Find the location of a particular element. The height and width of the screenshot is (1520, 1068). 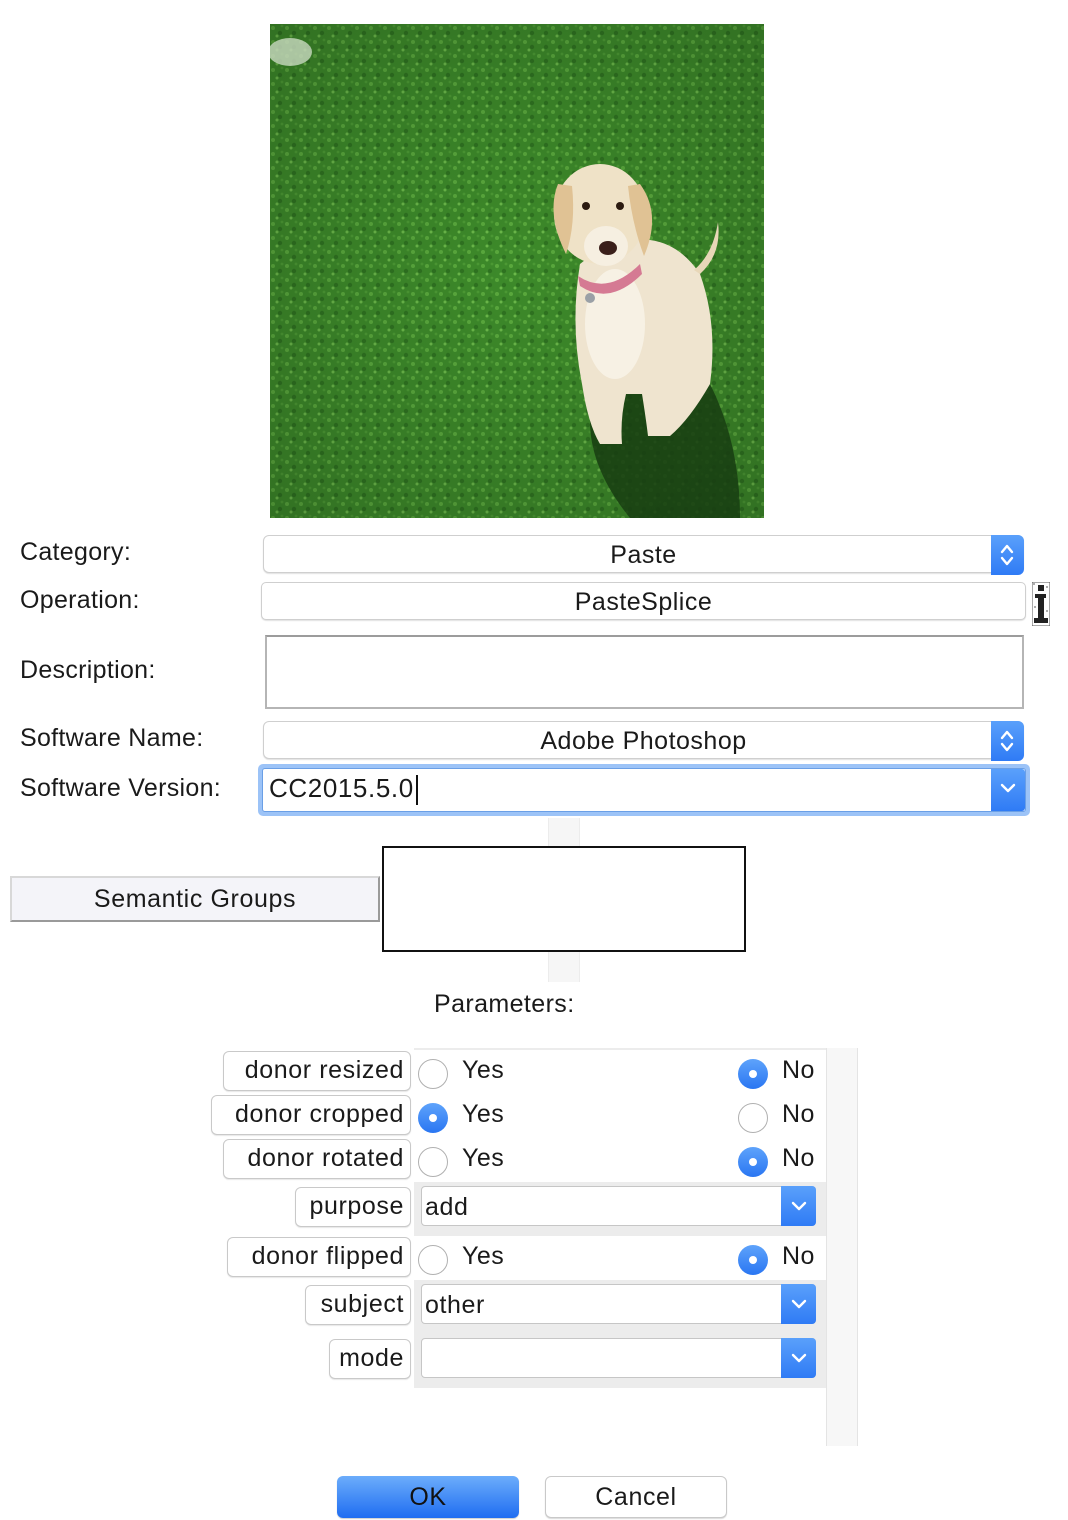

param-donor-rotated-label: donor rotated is located at coordinates (317, 1159).